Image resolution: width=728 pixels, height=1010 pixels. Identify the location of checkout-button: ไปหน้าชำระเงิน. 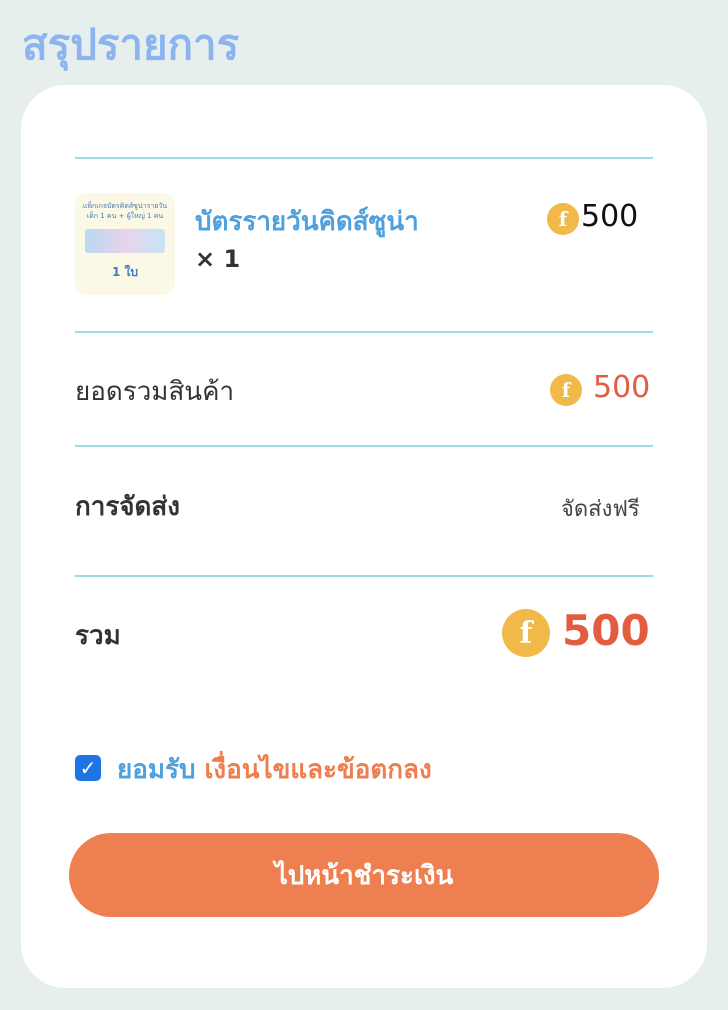
(364, 875).